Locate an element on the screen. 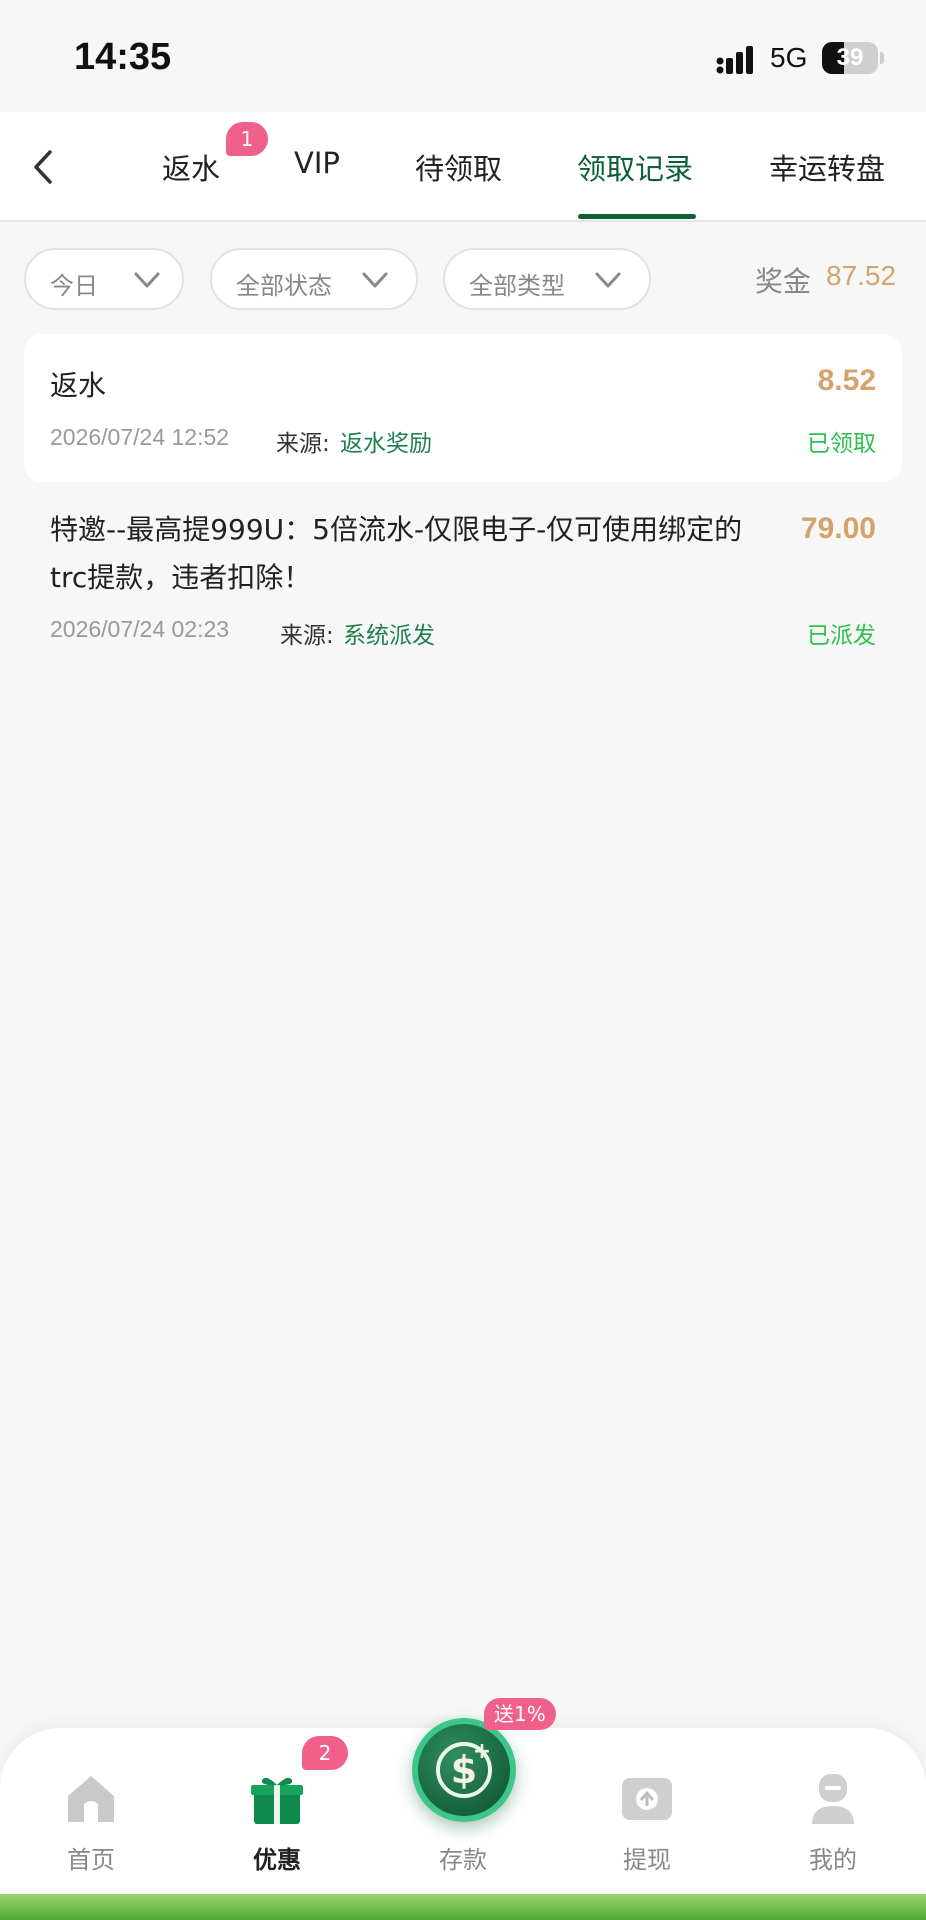 The image size is (926, 1920). status-filter-label: 全部状态 is located at coordinates (284, 286).